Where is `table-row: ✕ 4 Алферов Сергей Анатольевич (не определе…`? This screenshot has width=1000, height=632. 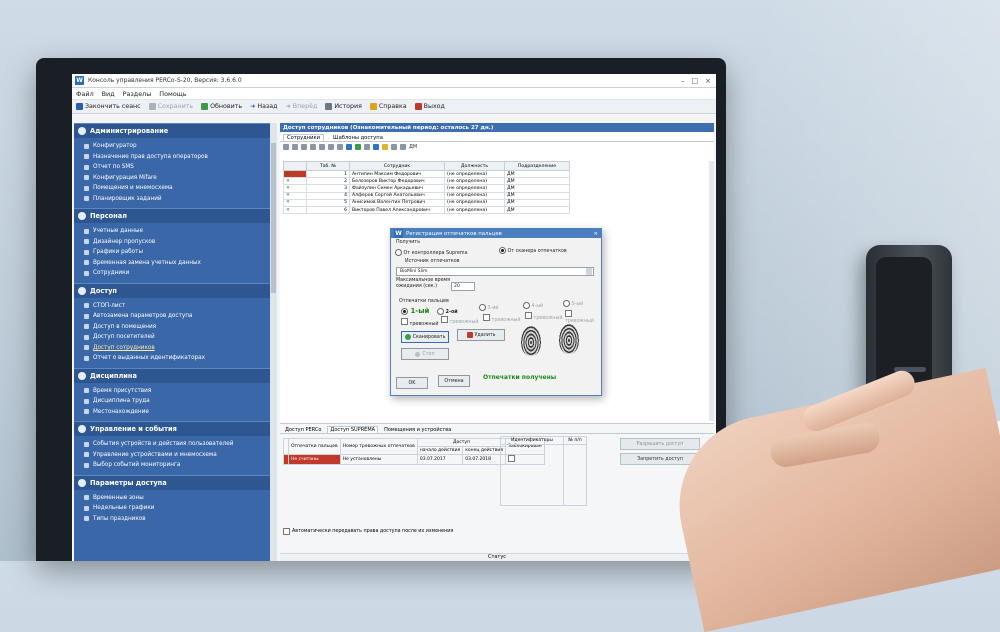 table-row: ✕ 4 Алферов Сергей Анатольевич (не определе… is located at coordinates (426, 195).